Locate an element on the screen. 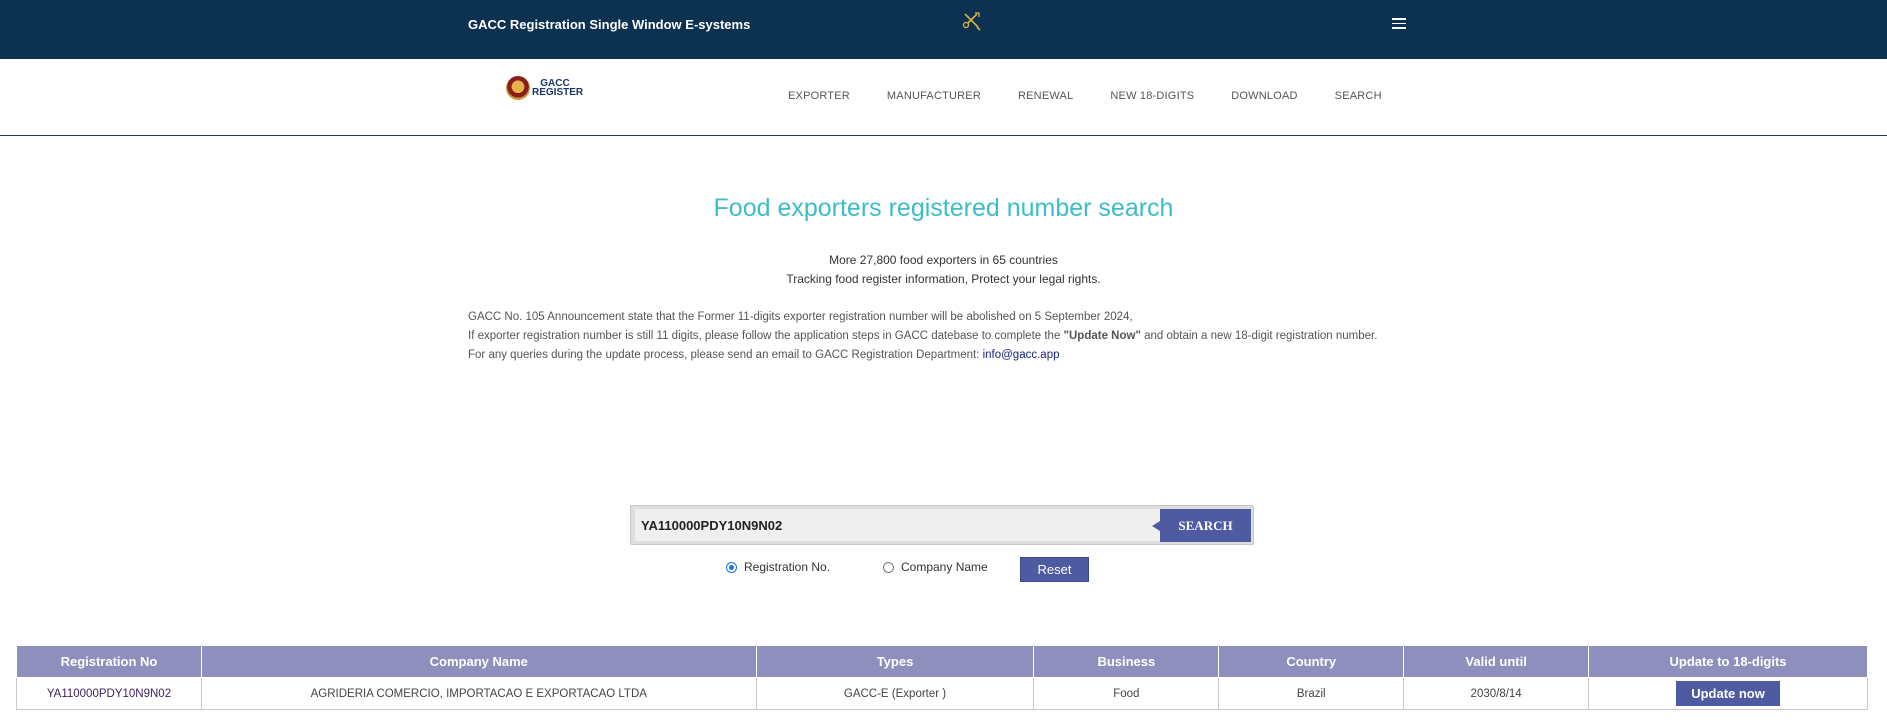  nav-exporter: EXPORTER is located at coordinates (819, 96).